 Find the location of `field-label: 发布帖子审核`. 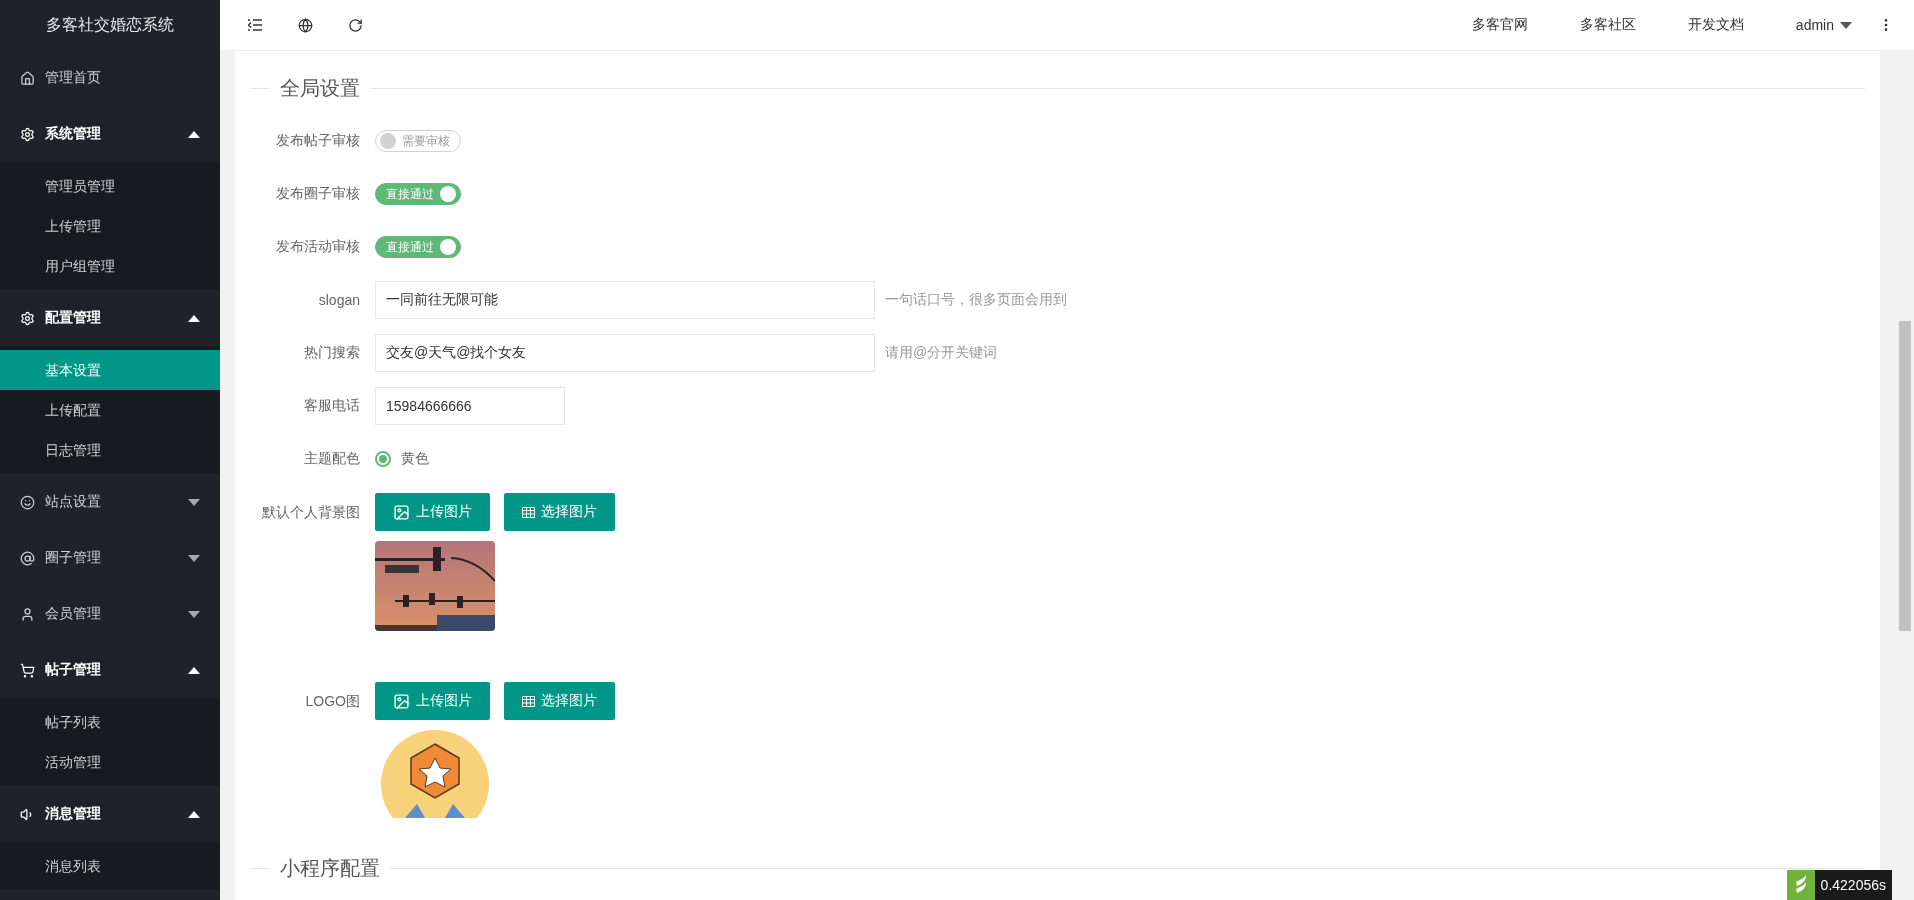

field-label: 发布帖子审核 is located at coordinates (318, 141).